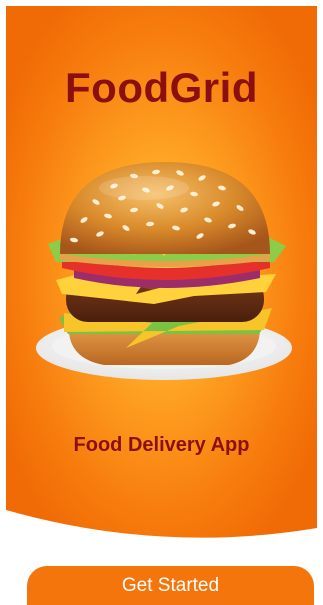  Describe the element at coordinates (170, 585) in the screenshot. I see `get-started-button: Get Started` at that location.